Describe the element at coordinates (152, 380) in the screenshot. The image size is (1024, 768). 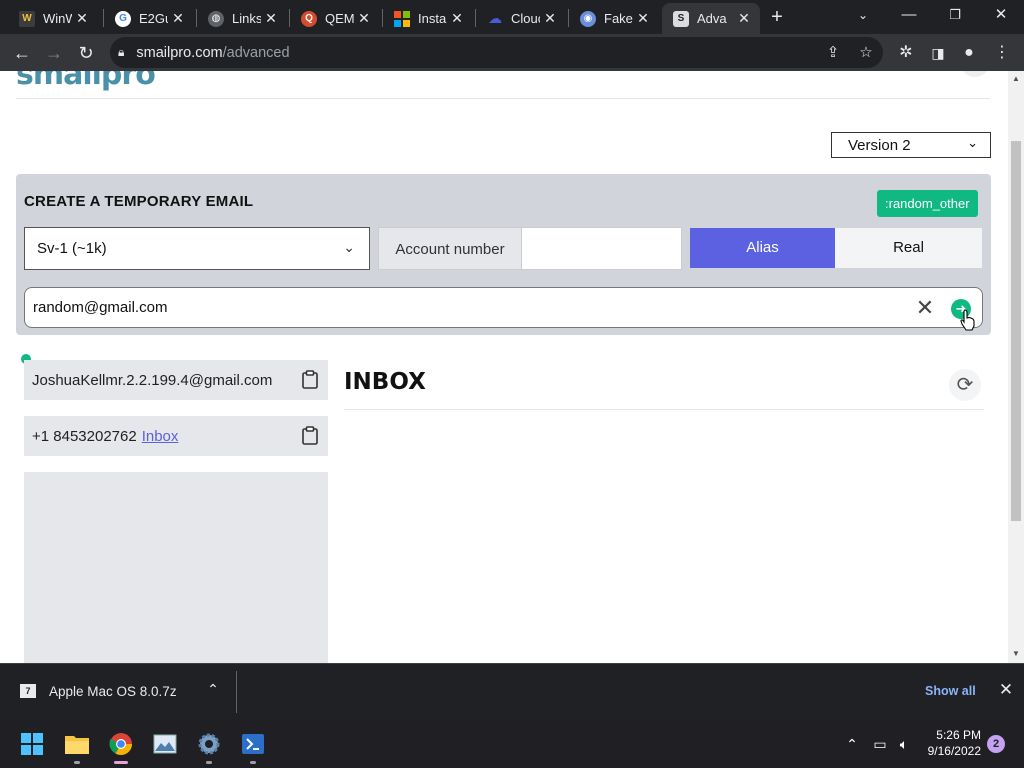
I see `identity-email: JoshuaKellmr.2.2.199.4@gmail.com` at that location.